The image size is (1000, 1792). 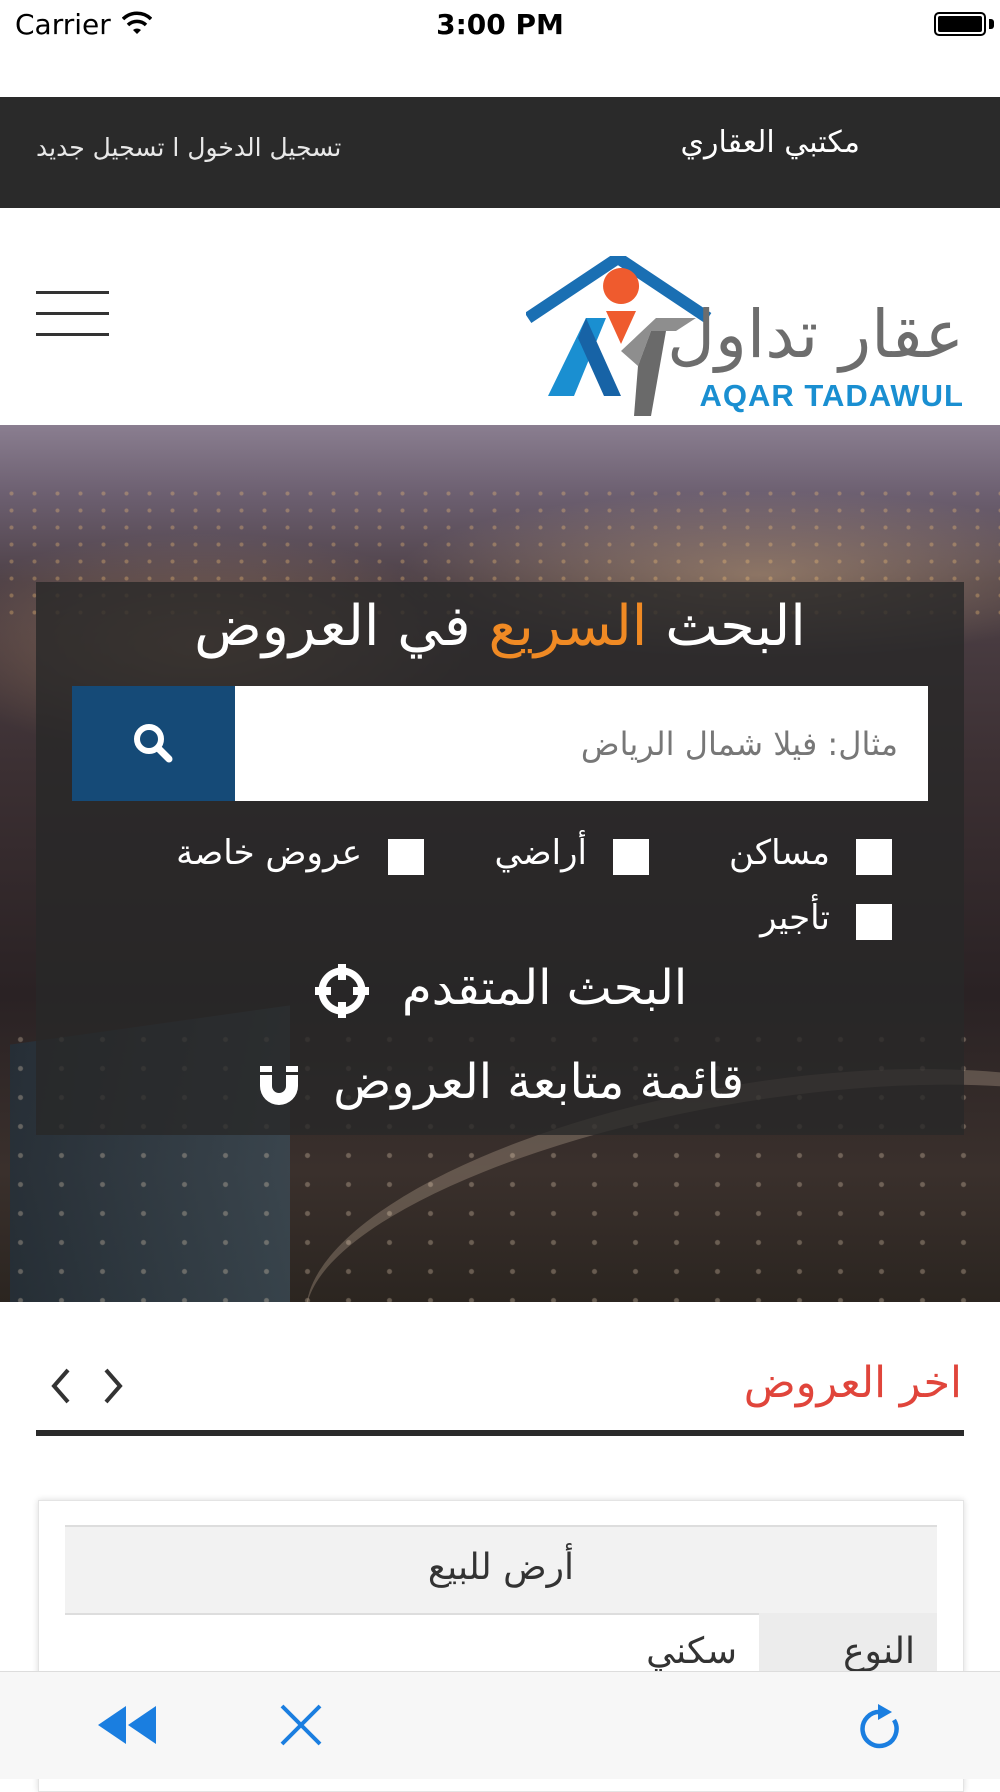 What do you see at coordinates (795, 918) in the screenshot?
I see `option-label: تأجير` at bounding box center [795, 918].